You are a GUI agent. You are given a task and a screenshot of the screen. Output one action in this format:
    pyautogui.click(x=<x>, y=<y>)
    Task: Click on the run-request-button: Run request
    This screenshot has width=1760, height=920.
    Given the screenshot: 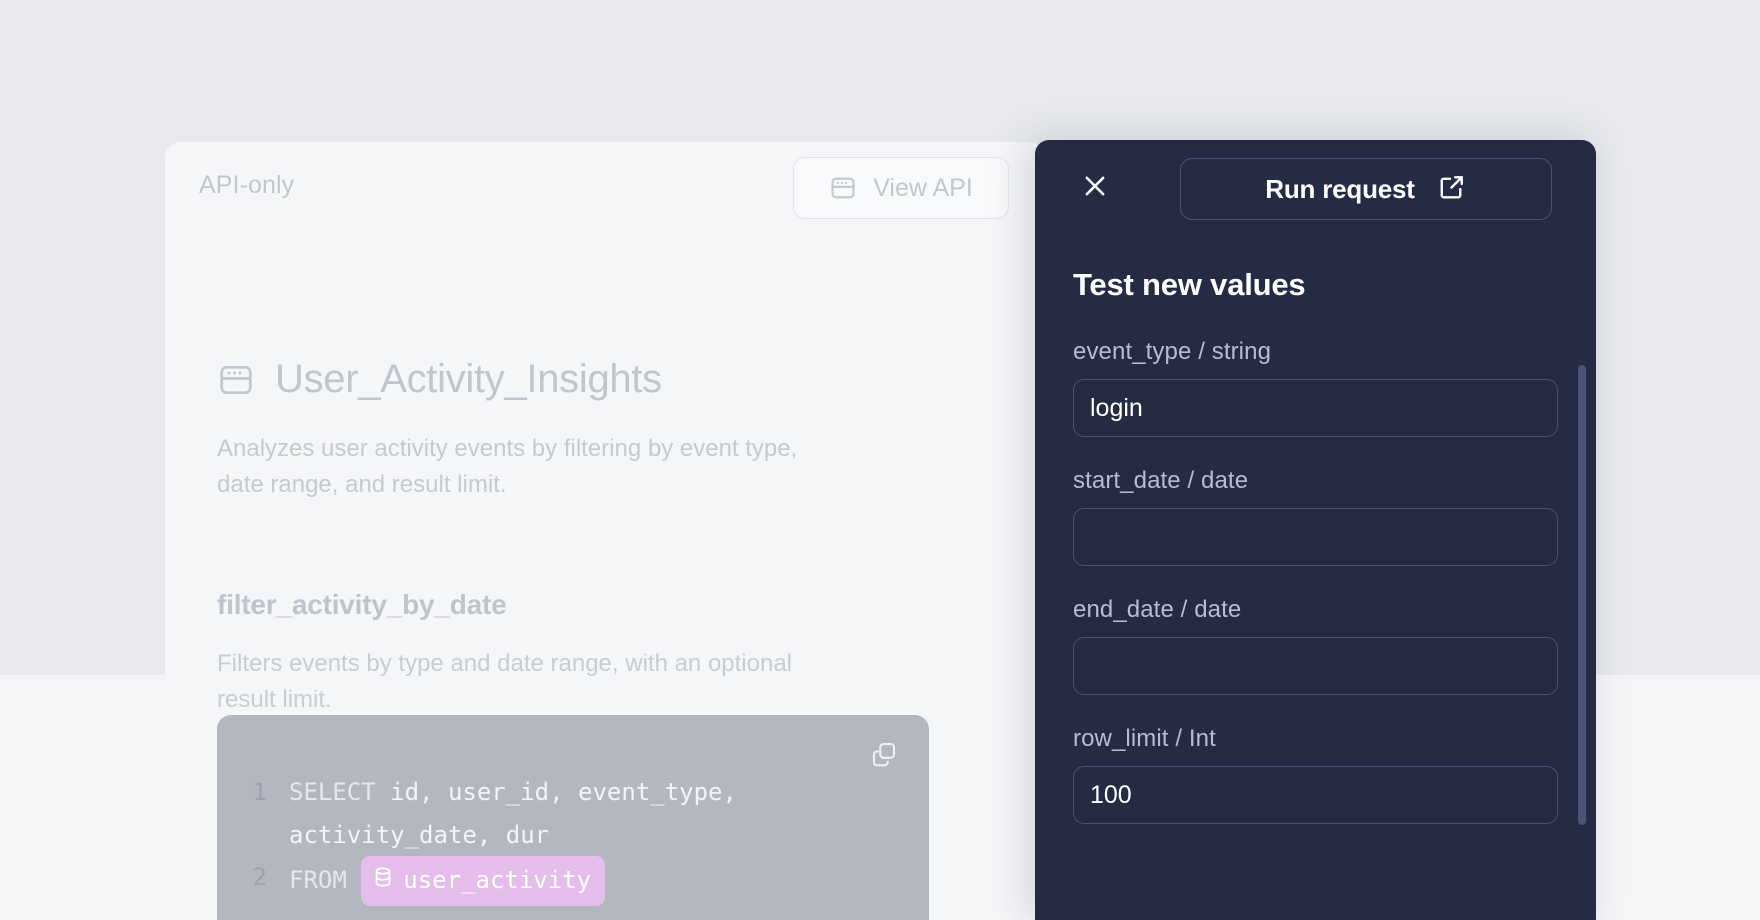 What is the action you would take?
    pyautogui.click(x=1366, y=189)
    